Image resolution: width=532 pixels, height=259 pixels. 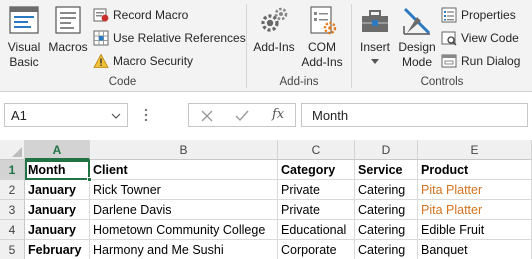 What do you see at coordinates (316, 249) in the screenshot?
I see `cell-c5: Corporate` at bounding box center [316, 249].